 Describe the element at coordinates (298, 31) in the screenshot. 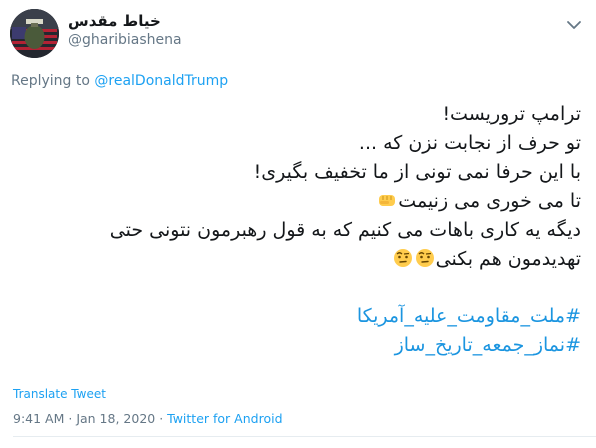

I see `tweet-header: خیاط مقدس @gharibiashena` at that location.